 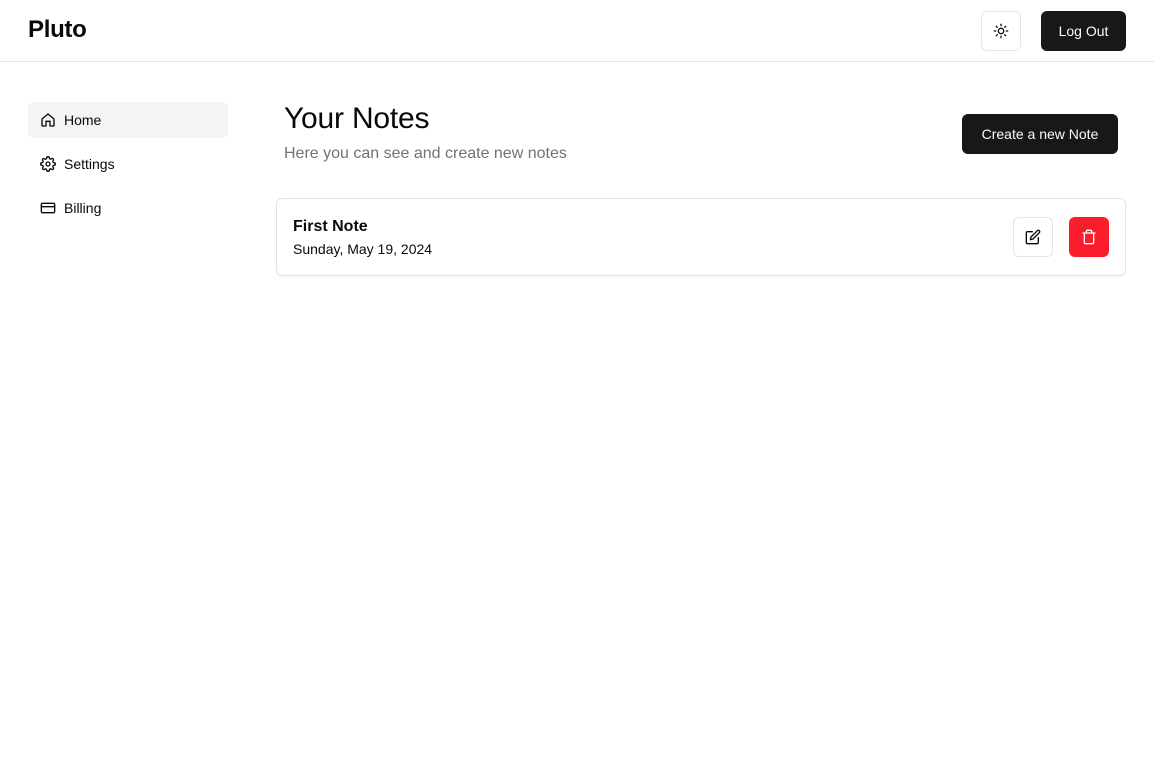 What do you see at coordinates (48, 164) in the screenshot?
I see `gear-icon` at bounding box center [48, 164].